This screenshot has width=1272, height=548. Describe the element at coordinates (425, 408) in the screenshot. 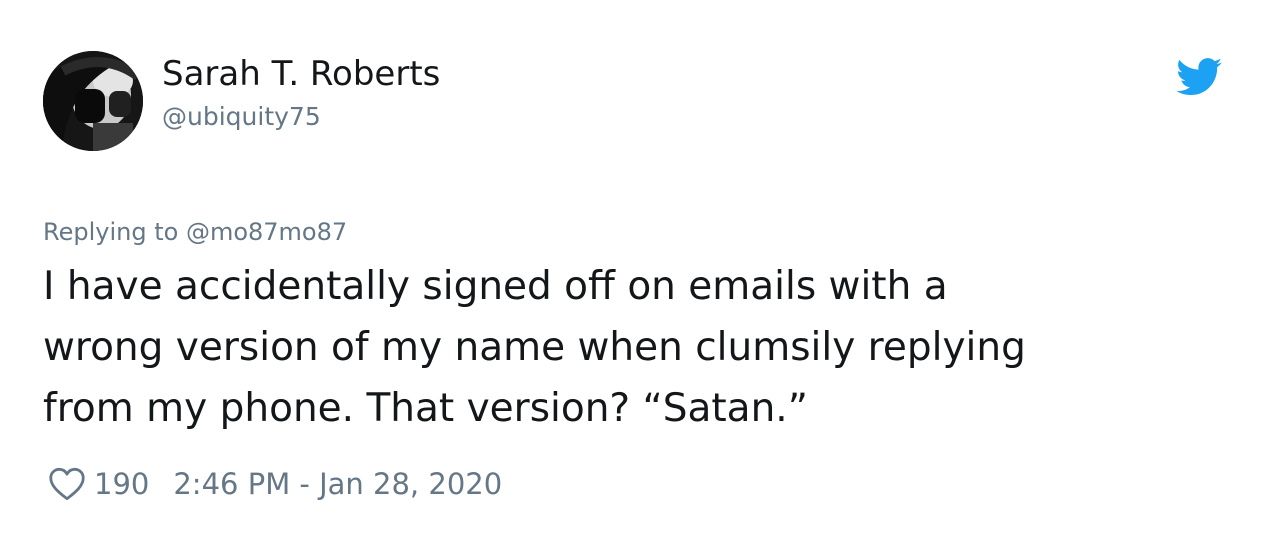

I see `tweet-text-line: from my phone. That version? “Satan.”` at that location.